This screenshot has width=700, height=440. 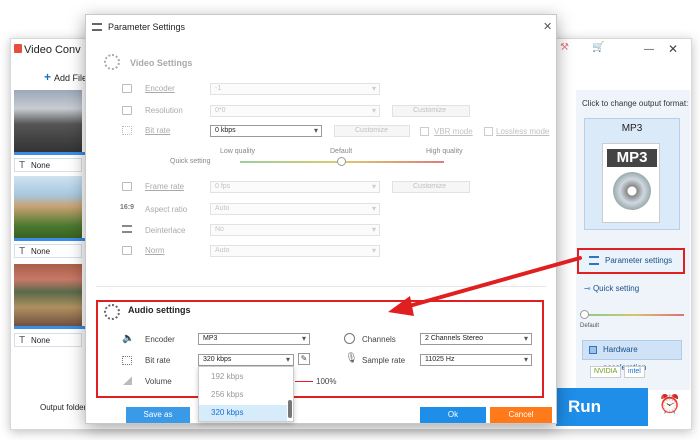 I want to click on output-format-name: MP3, so click(x=632, y=128).